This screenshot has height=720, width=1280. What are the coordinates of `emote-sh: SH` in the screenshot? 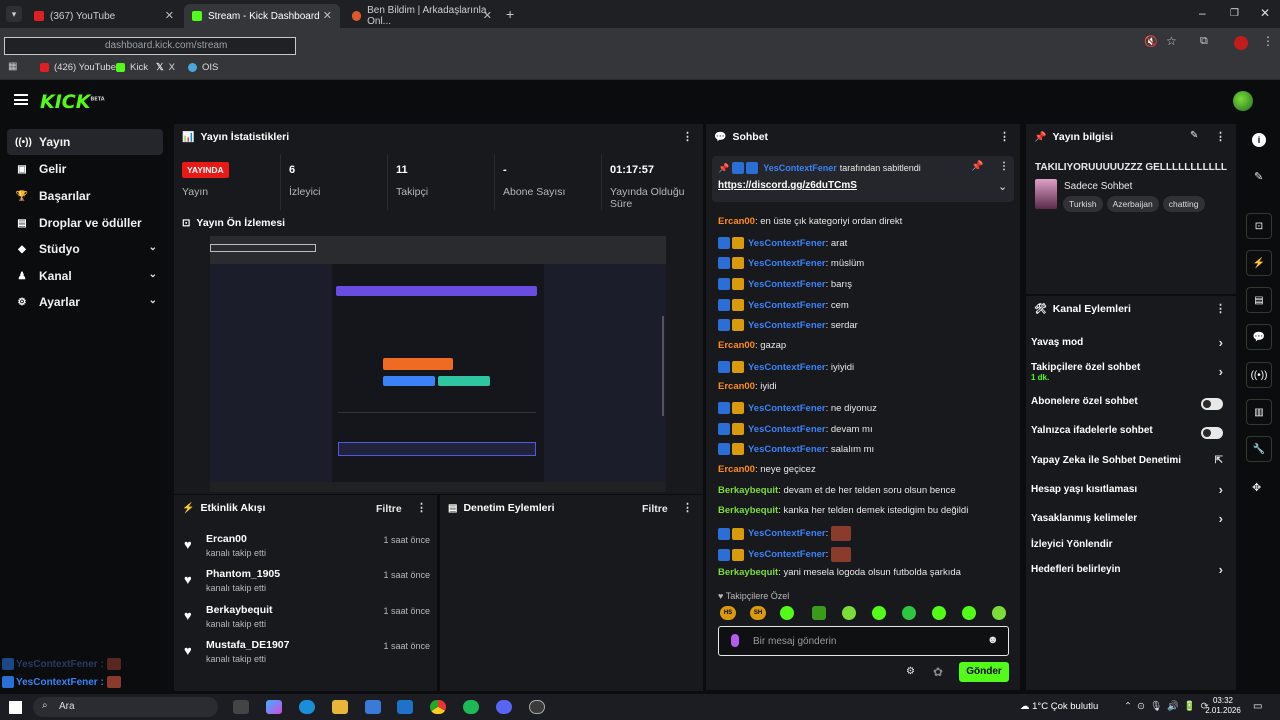 It's located at (758, 613).